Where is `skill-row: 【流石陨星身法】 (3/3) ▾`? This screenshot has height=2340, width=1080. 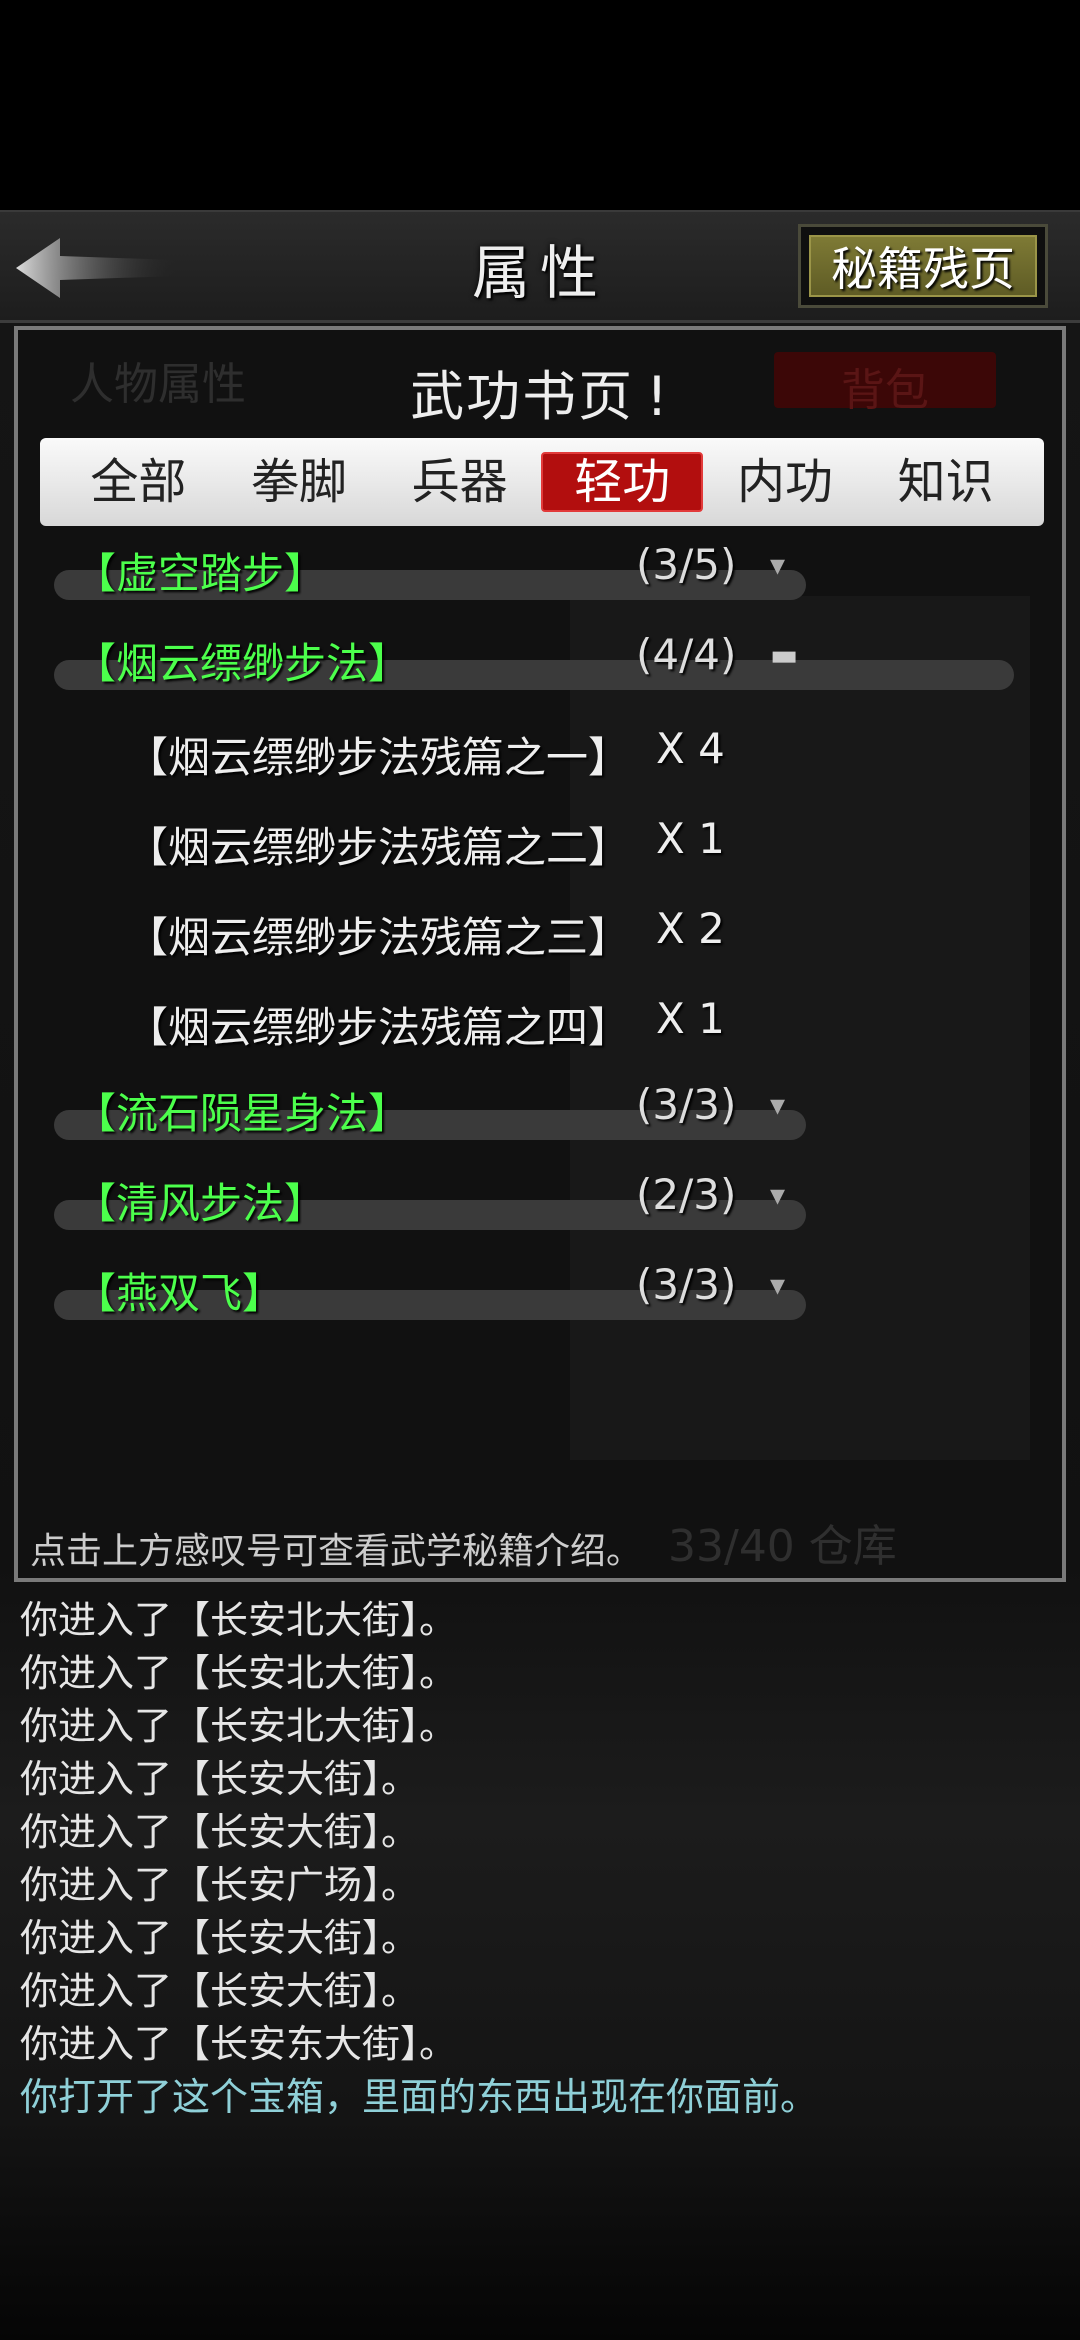 skill-row: 【流石陨星身法】 (3/3) ▾ is located at coordinates (540, 1115).